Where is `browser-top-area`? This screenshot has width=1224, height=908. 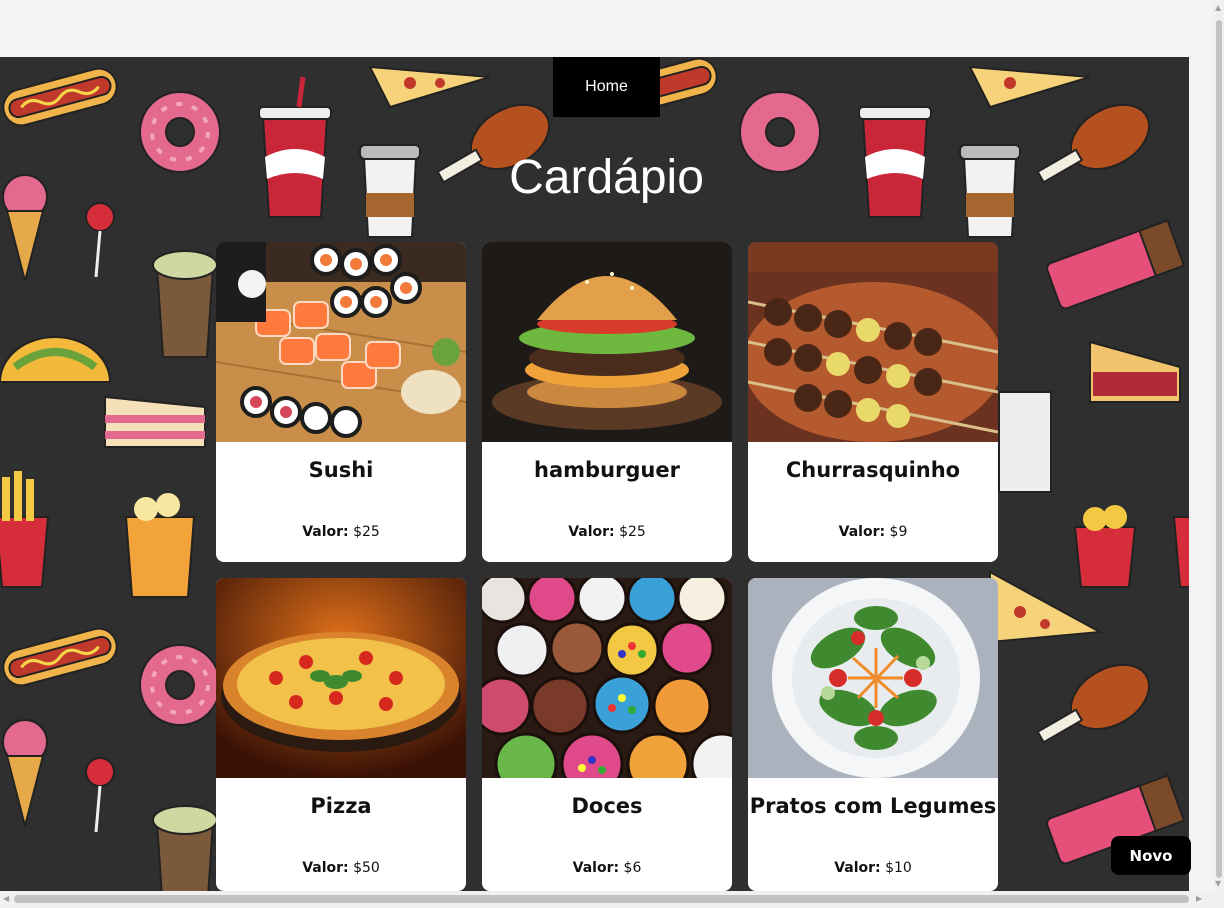 browser-top-area is located at coordinates (612, 28).